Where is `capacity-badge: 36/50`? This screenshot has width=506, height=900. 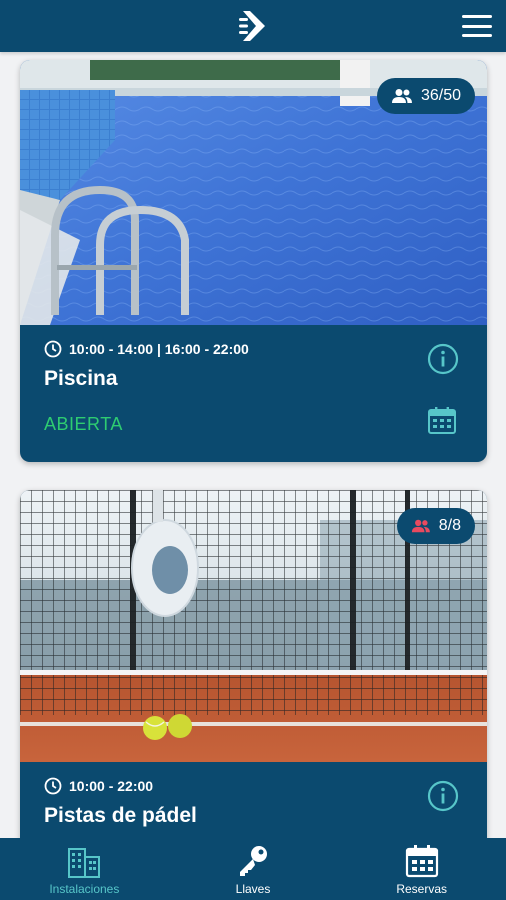
capacity-badge: 36/50 is located at coordinates (426, 96).